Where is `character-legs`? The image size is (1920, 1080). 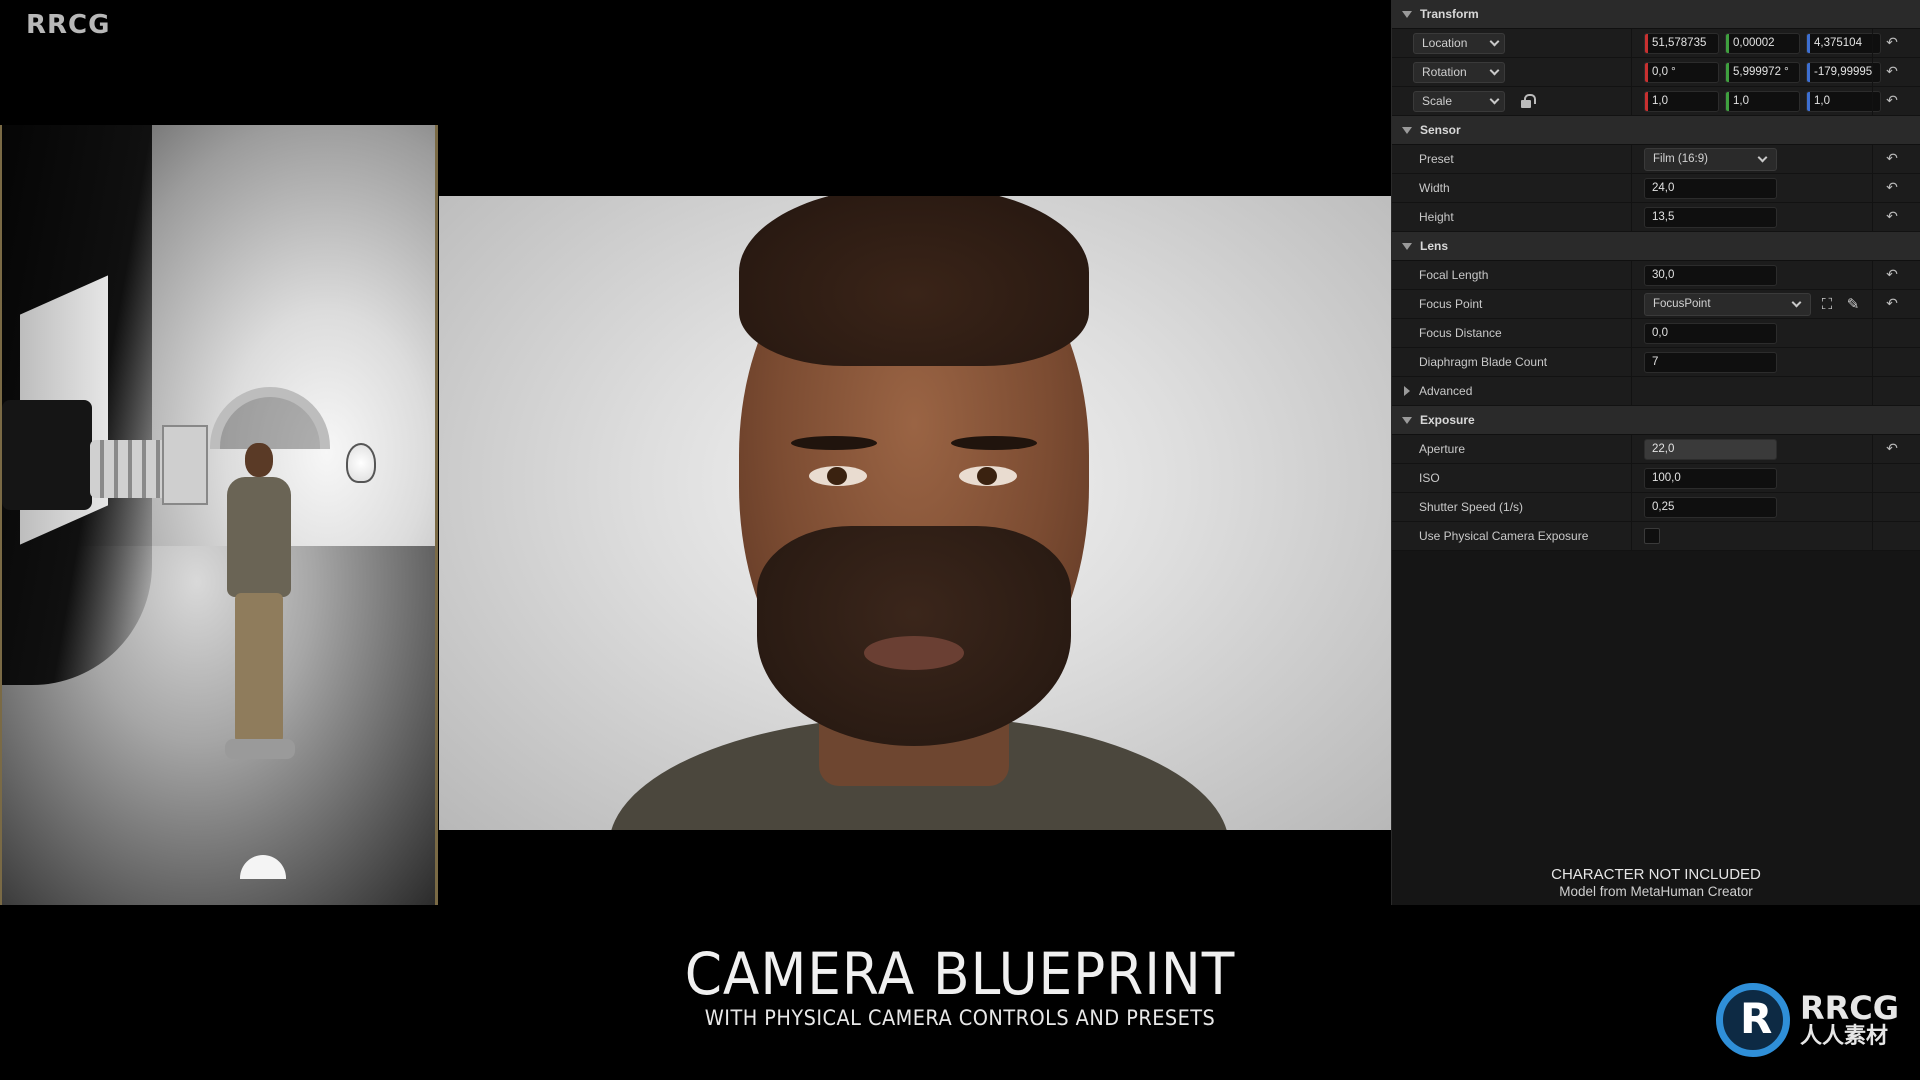
character-legs is located at coordinates (259, 668).